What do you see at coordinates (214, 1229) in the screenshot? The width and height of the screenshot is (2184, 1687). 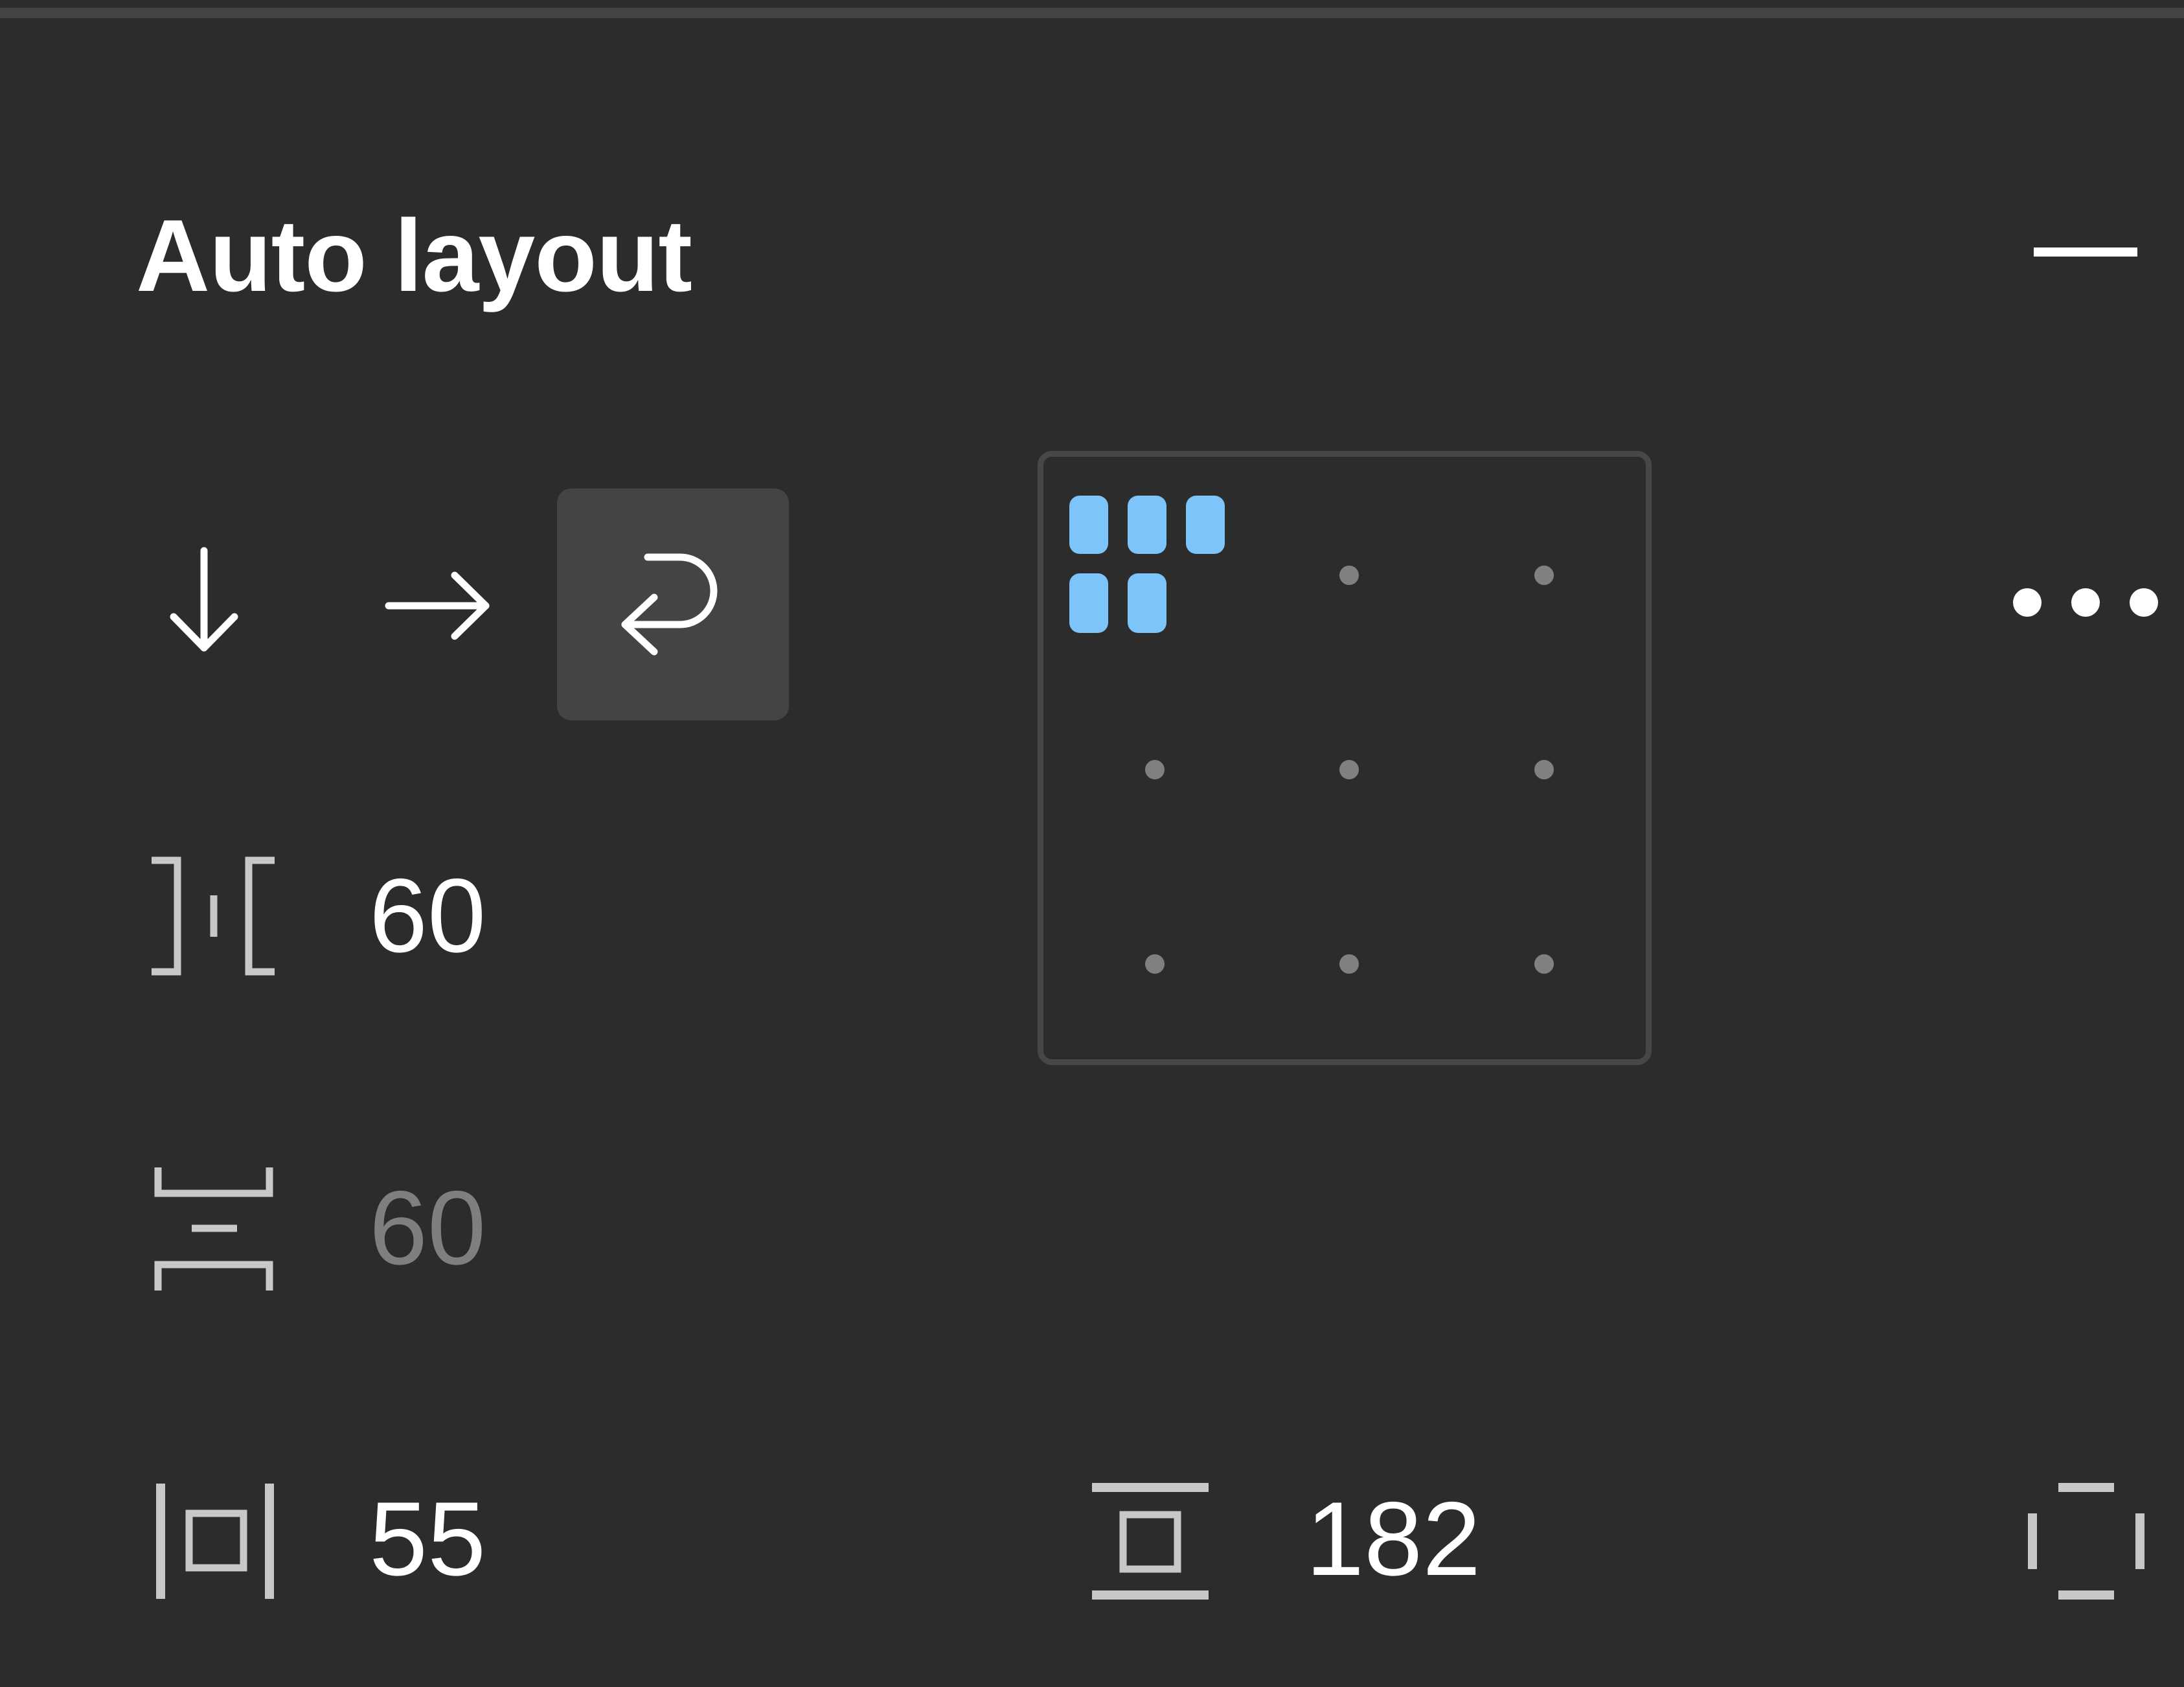 I see `vertical-gap-icon` at bounding box center [214, 1229].